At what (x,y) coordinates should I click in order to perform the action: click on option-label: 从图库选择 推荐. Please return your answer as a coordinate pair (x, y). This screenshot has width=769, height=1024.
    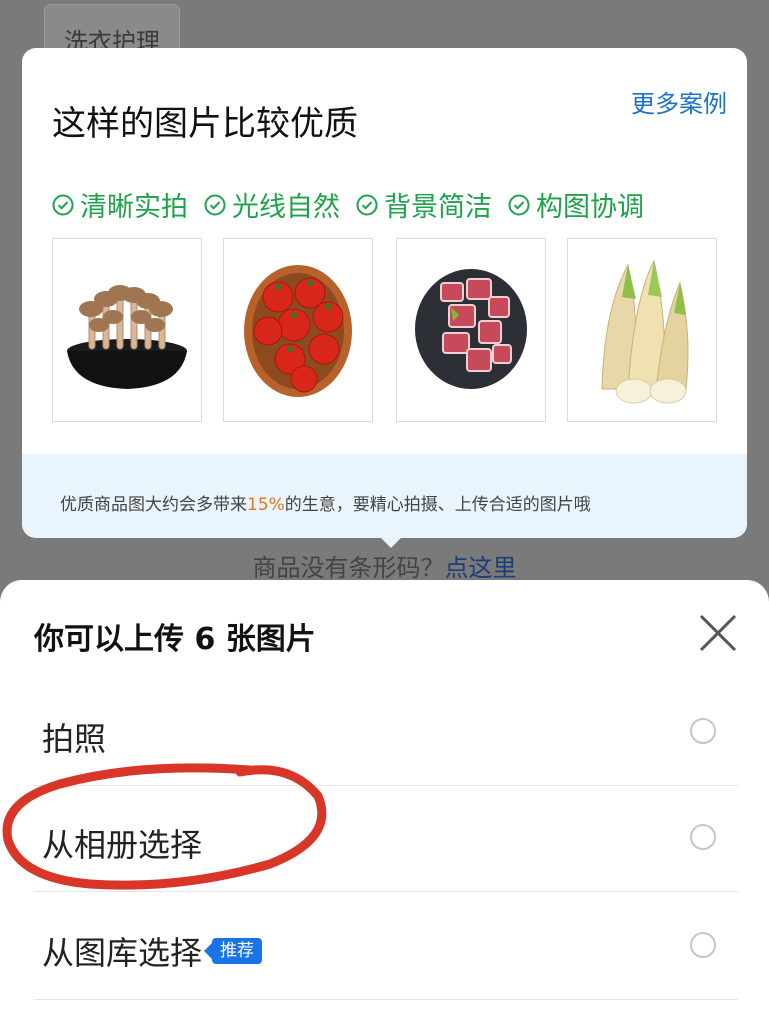
    Looking at the image, I should click on (152, 951).